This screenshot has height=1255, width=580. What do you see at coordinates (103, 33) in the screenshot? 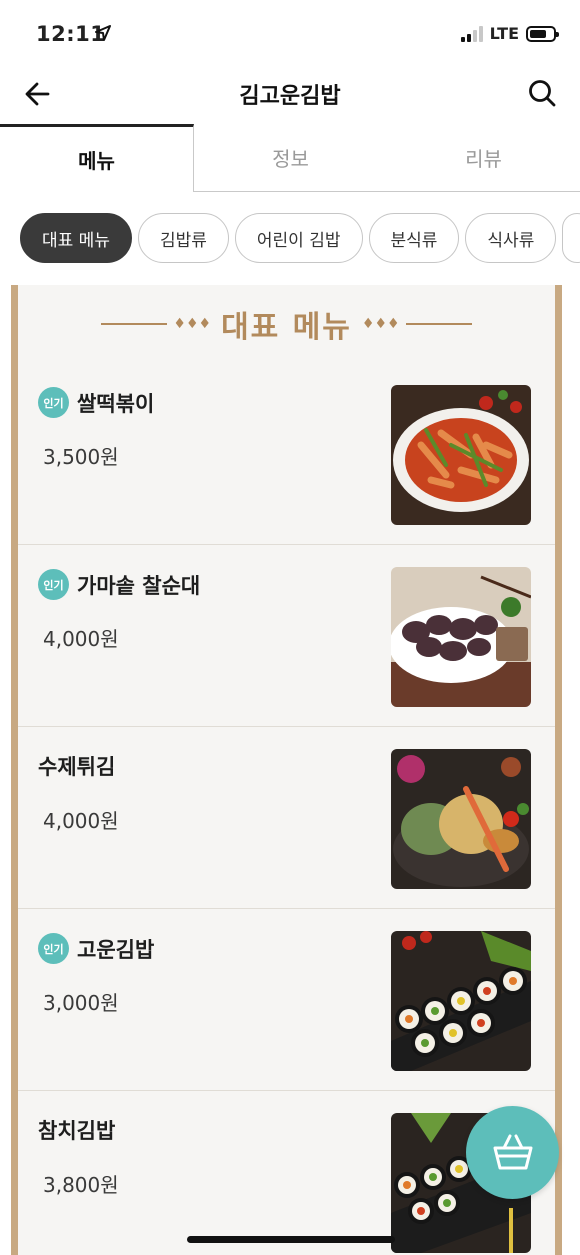
I see `location-arrow-icon` at bounding box center [103, 33].